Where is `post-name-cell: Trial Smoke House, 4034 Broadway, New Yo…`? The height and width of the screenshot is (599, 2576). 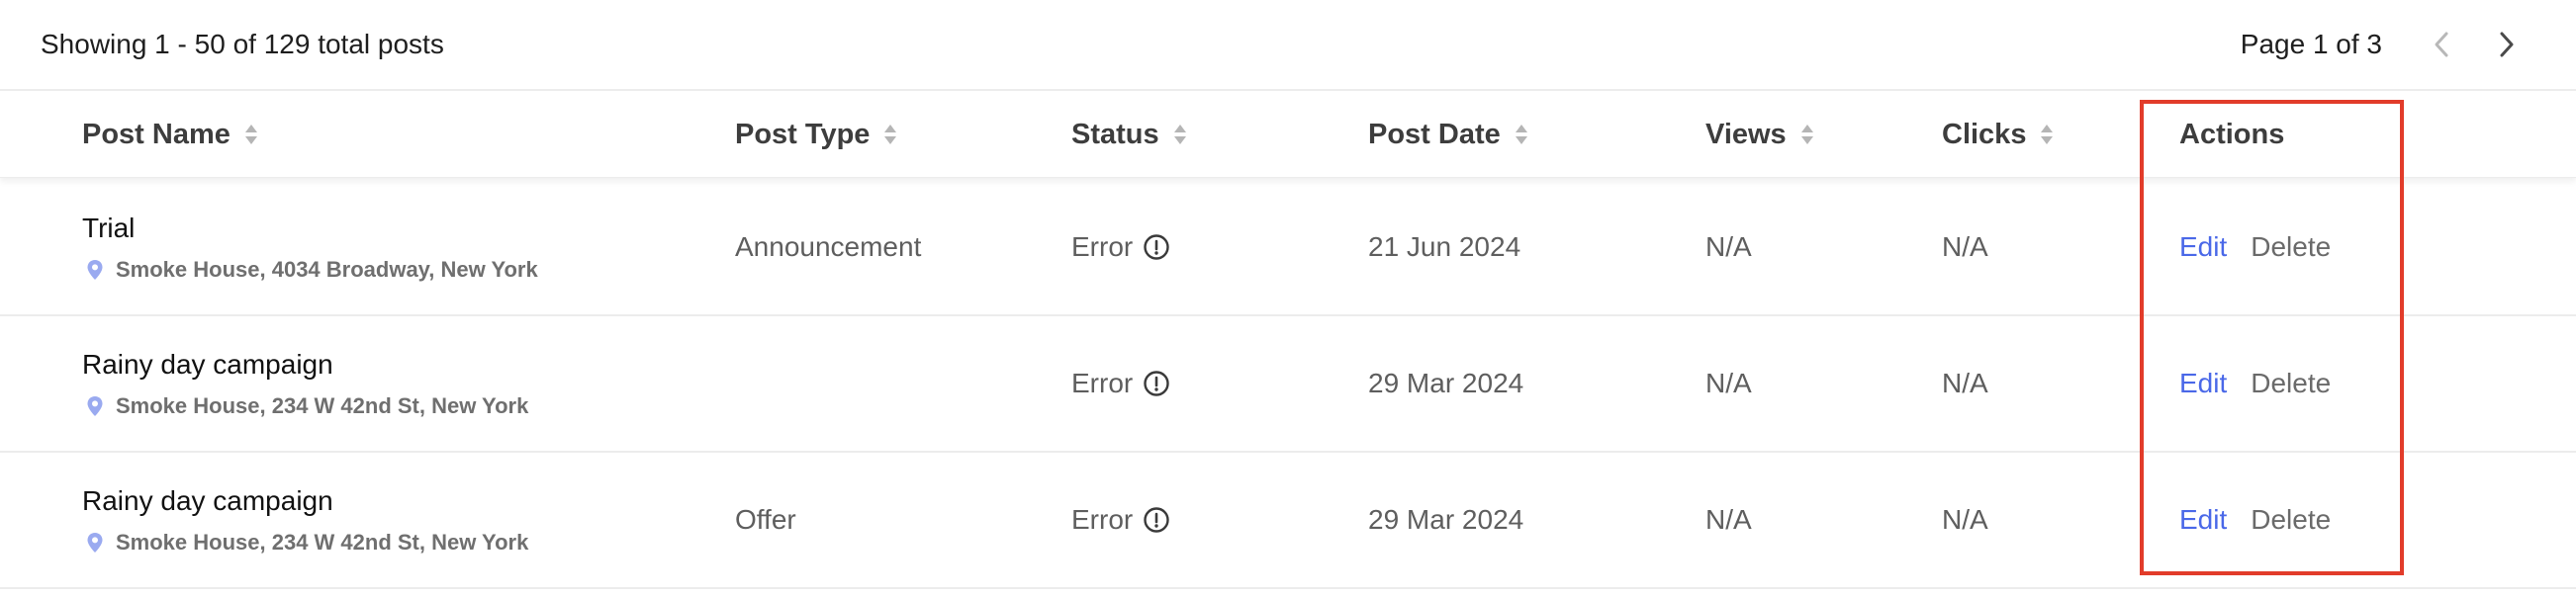
post-name-cell: Trial Smoke House, 4034 Broadway, New Yo… is located at coordinates (310, 247).